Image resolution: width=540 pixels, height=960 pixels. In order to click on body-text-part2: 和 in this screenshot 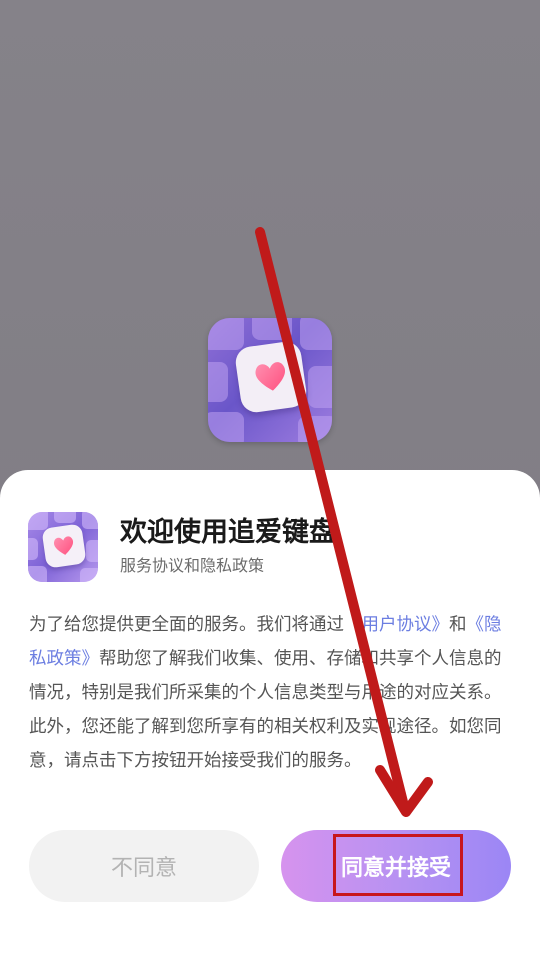, I will do `click(458, 625)`.